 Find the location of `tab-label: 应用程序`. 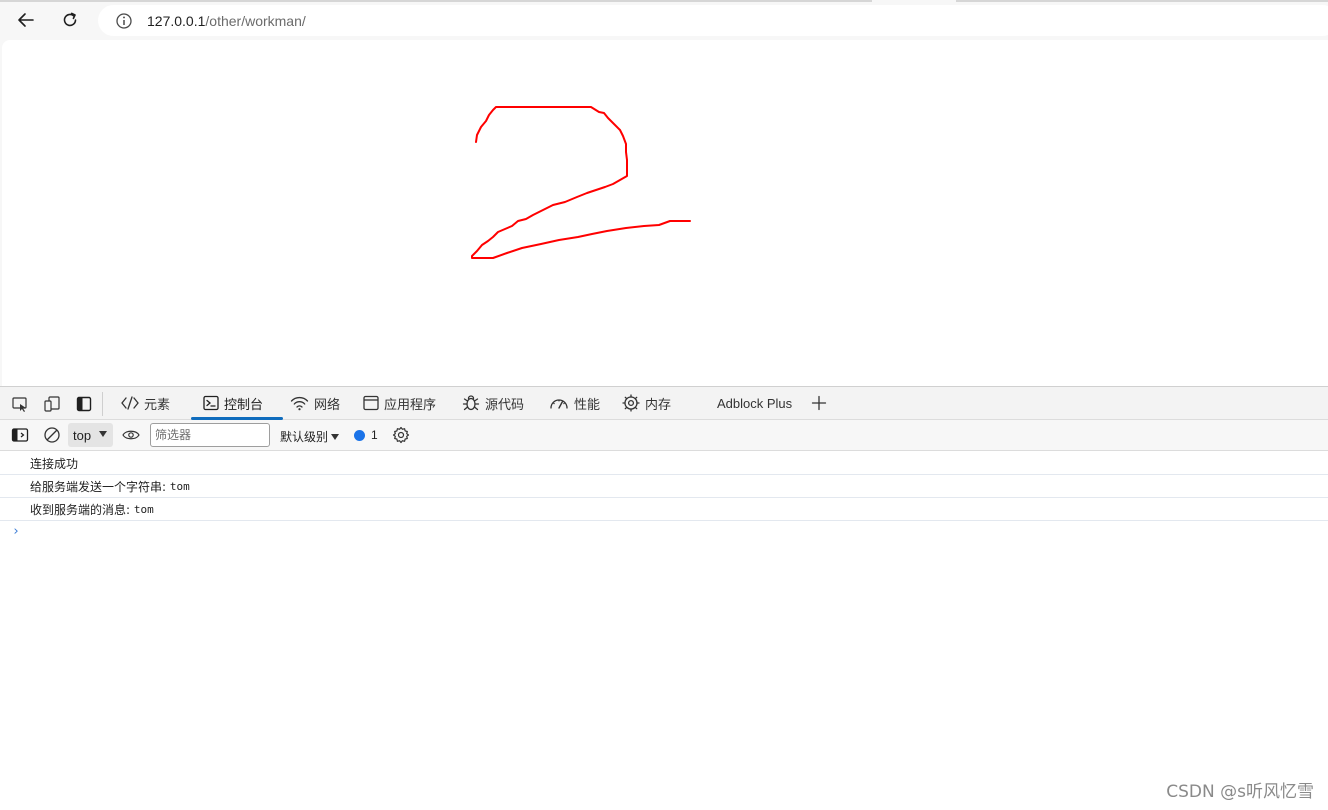

tab-label: 应用程序 is located at coordinates (410, 404).